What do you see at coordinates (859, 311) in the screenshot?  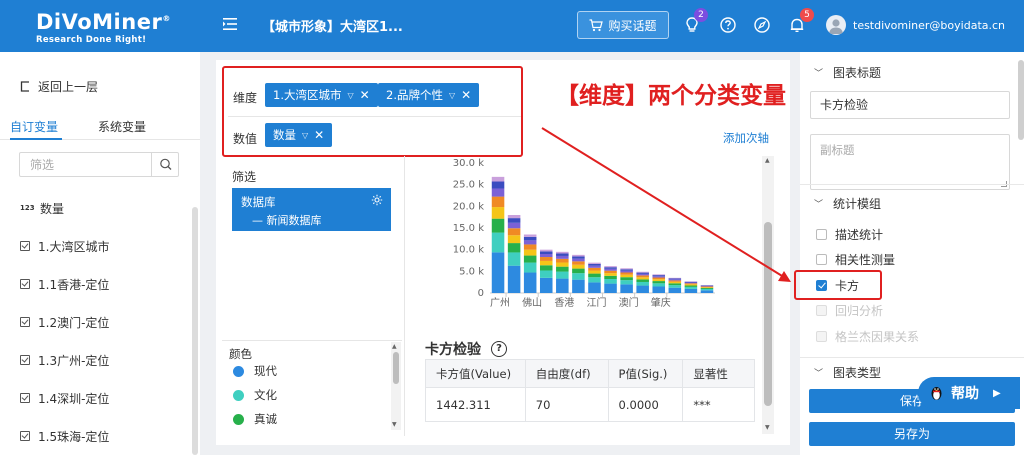 I see `option-label: 回归分析` at bounding box center [859, 311].